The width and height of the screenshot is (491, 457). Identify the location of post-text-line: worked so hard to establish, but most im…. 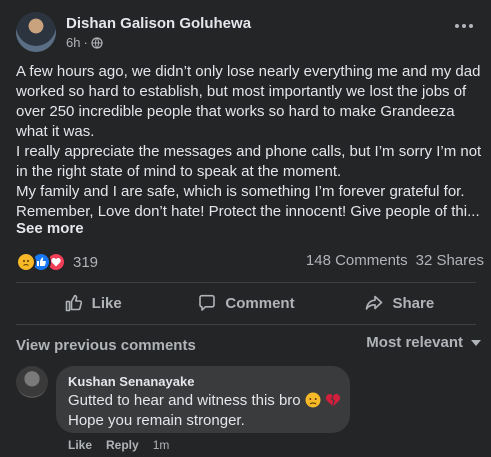
(241, 91).